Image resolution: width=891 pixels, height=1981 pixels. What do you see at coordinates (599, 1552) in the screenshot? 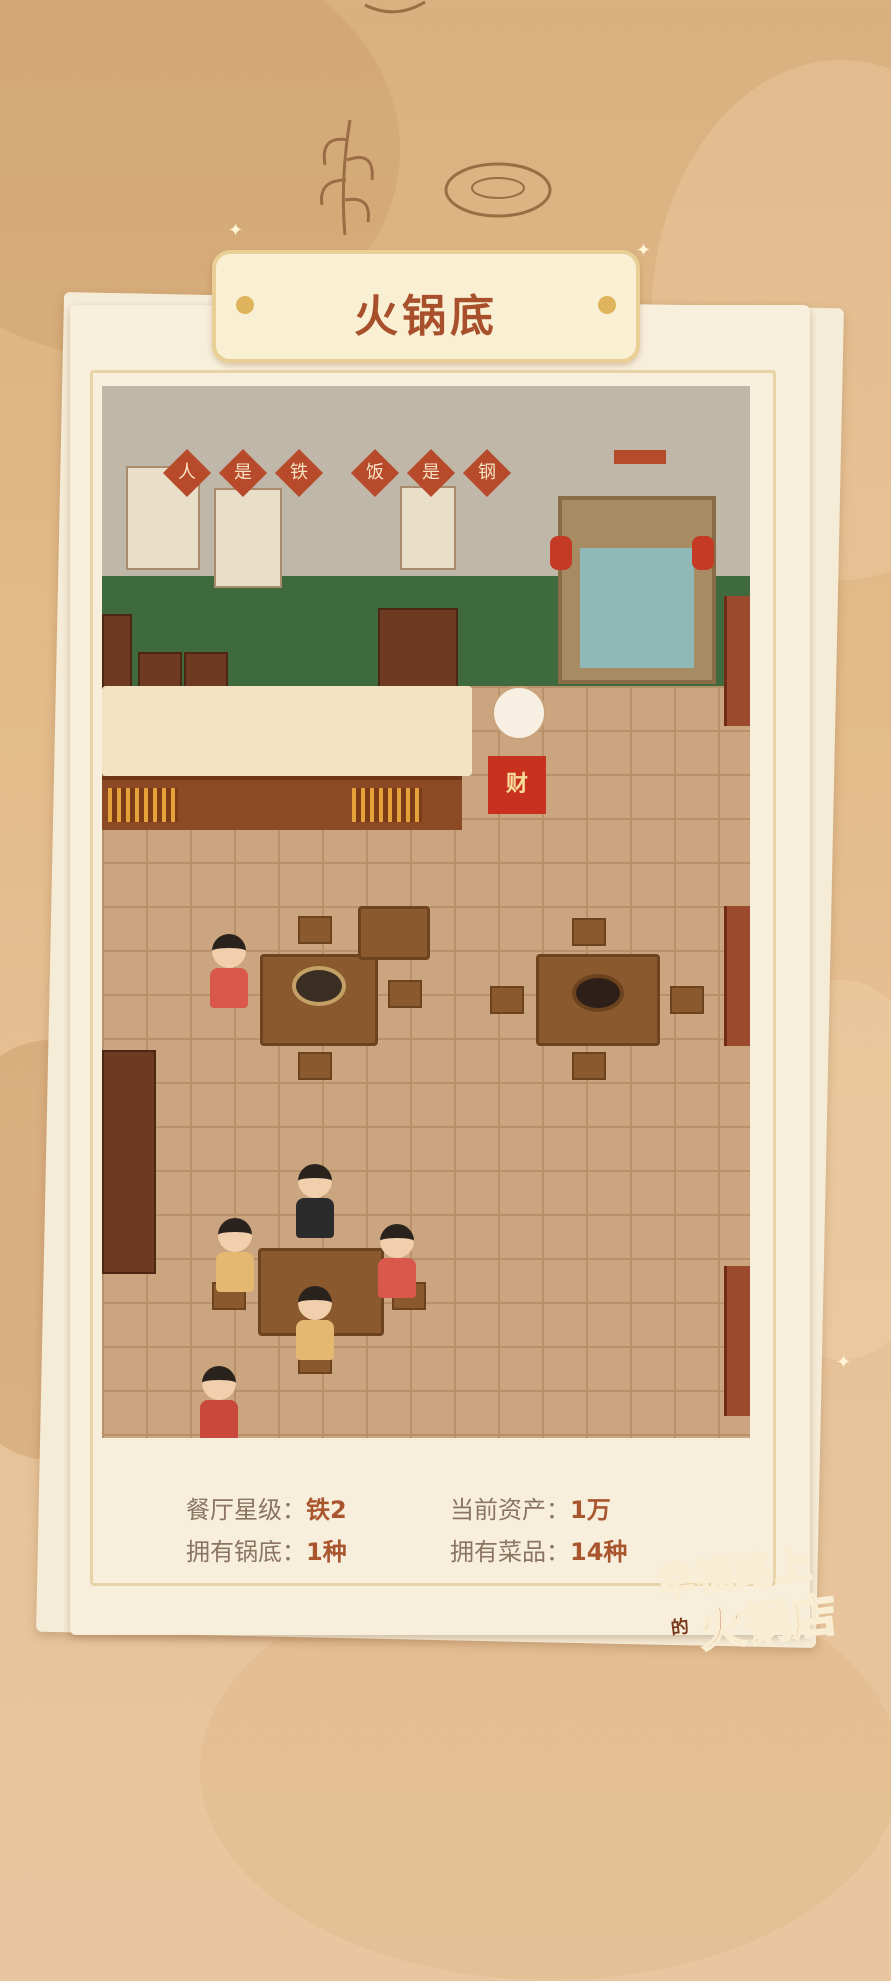
I see `dishes-value: 14种` at bounding box center [599, 1552].